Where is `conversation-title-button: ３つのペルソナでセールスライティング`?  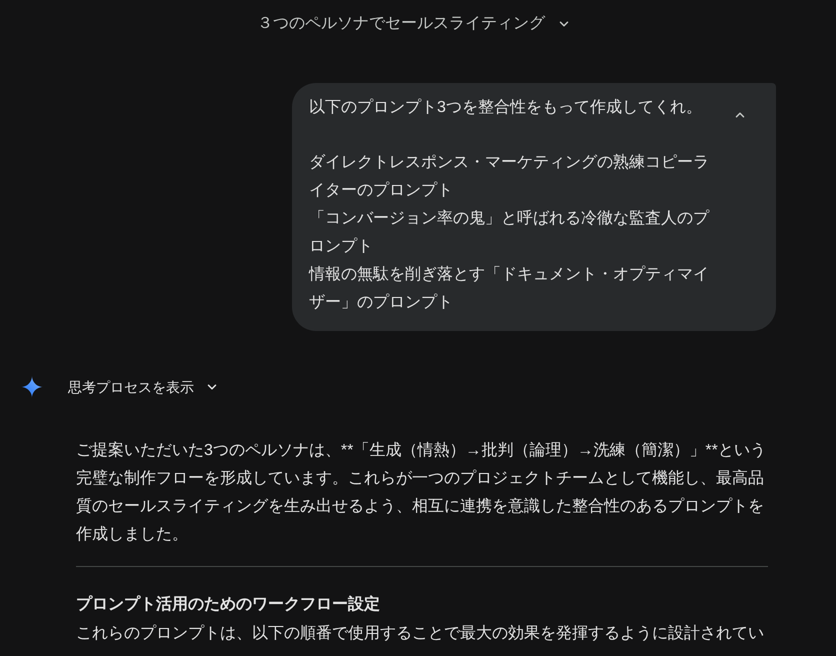 conversation-title-button: ３つのペルソナでセールスライティング is located at coordinates (414, 24).